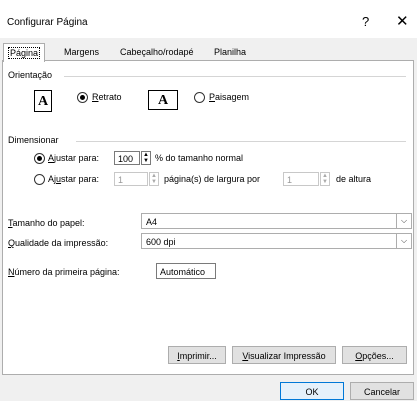  What do you see at coordinates (212, 97) in the screenshot?
I see `accel-letter: P` at bounding box center [212, 97].